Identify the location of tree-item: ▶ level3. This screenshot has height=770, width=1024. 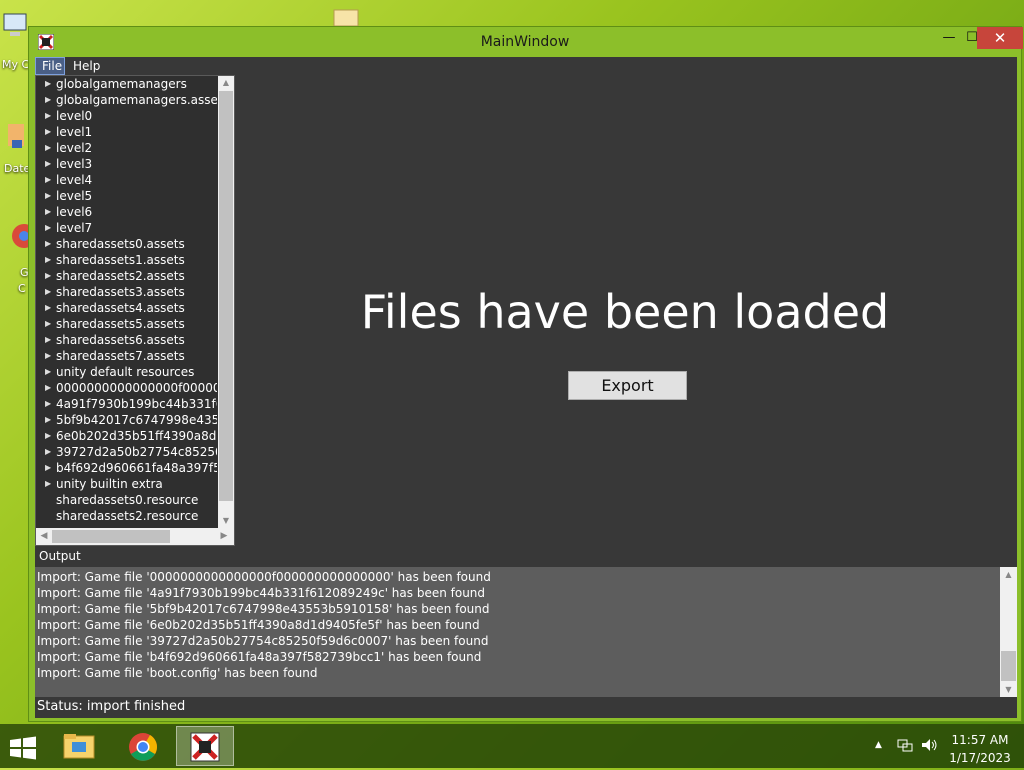
(126, 164).